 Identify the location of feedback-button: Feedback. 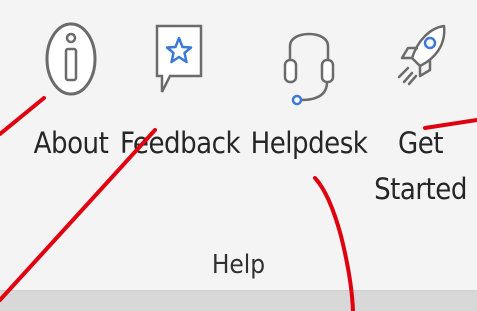
(180, 98).